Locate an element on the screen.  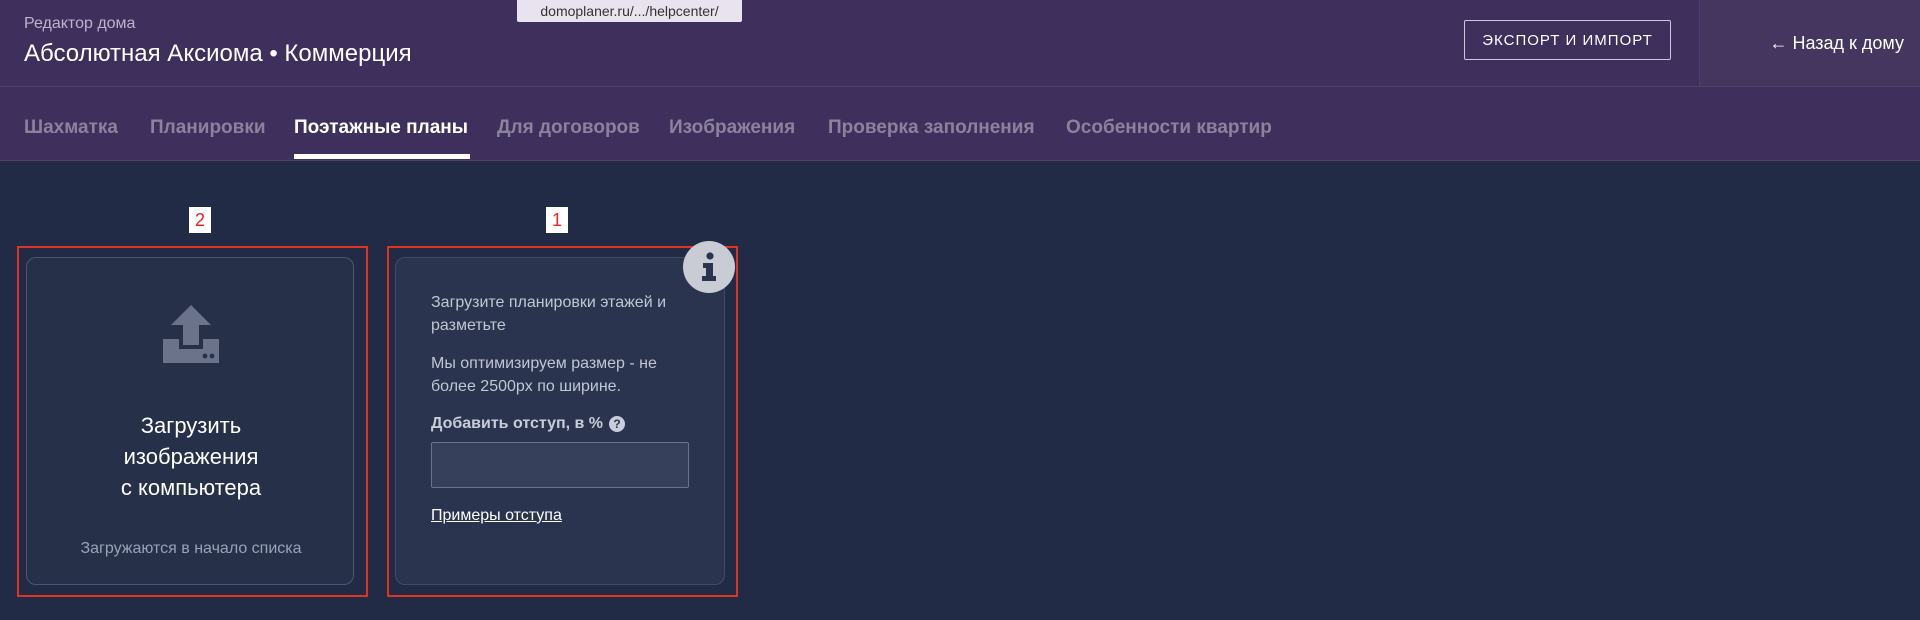
upload-title: Загрузить изображения с компьютера is located at coordinates (191, 456).